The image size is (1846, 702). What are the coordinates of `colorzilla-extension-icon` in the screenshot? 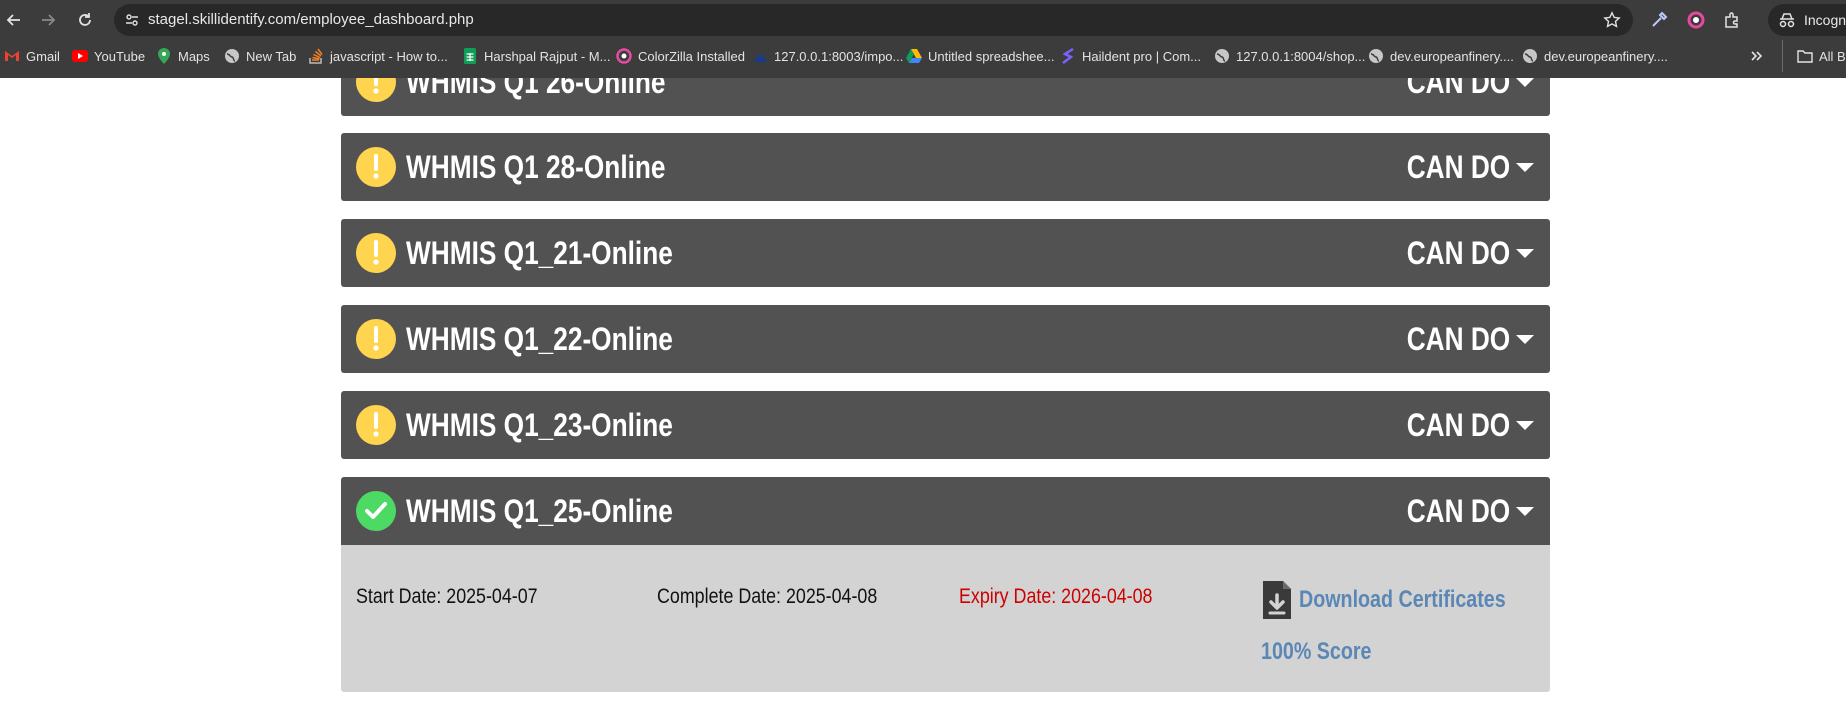 It's located at (1696, 20).